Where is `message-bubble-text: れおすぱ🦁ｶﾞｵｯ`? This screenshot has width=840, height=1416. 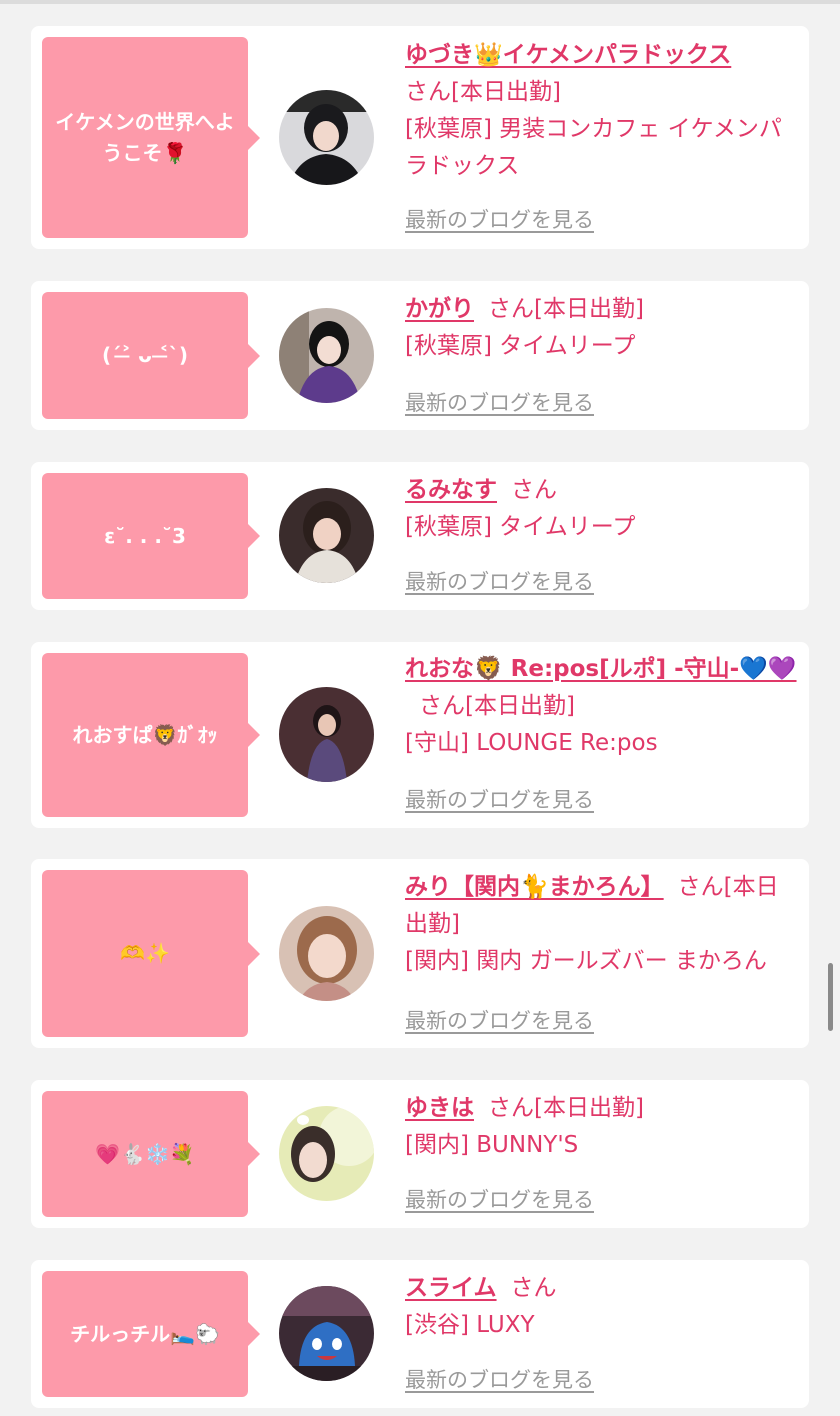
message-bubble-text: れおすぱ🦁ｶﾞｵｯ is located at coordinates (145, 734).